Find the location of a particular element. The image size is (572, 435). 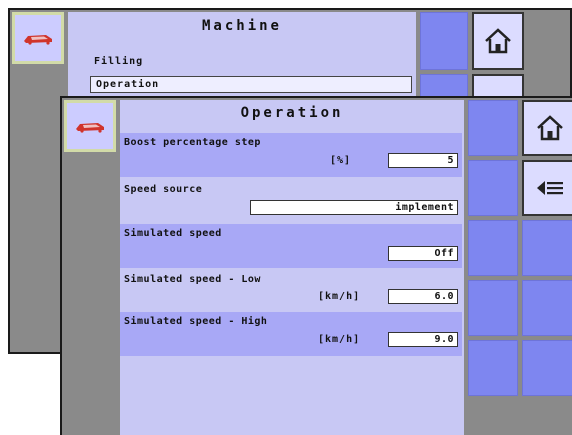

setting-row-speed-high: Simulated speed - High [km/h] 9.0 is located at coordinates (291, 334).